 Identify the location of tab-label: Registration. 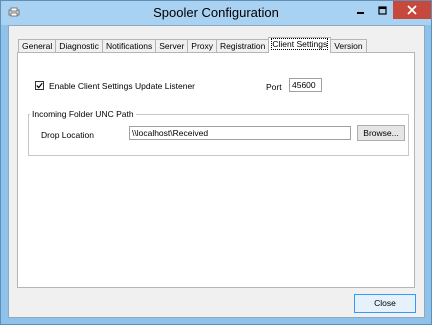
(243, 46).